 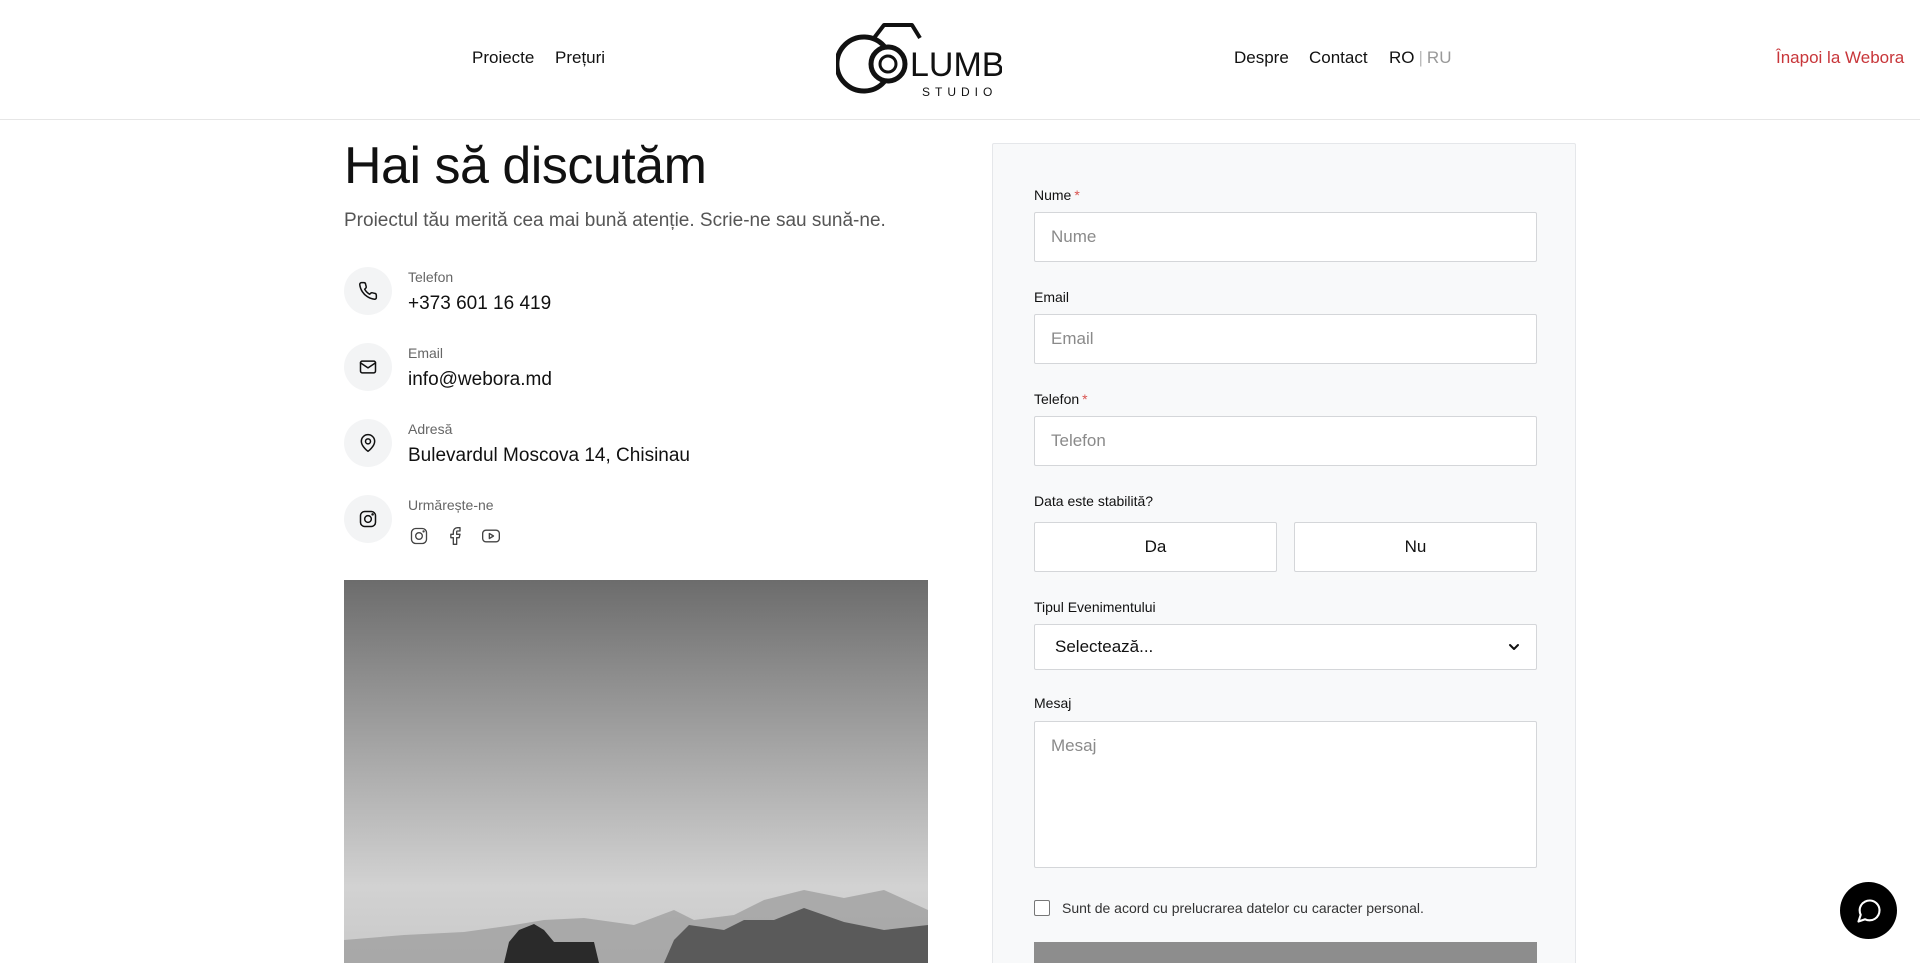 What do you see at coordinates (1338, 58) in the screenshot?
I see `nav-link-contact: Contact` at bounding box center [1338, 58].